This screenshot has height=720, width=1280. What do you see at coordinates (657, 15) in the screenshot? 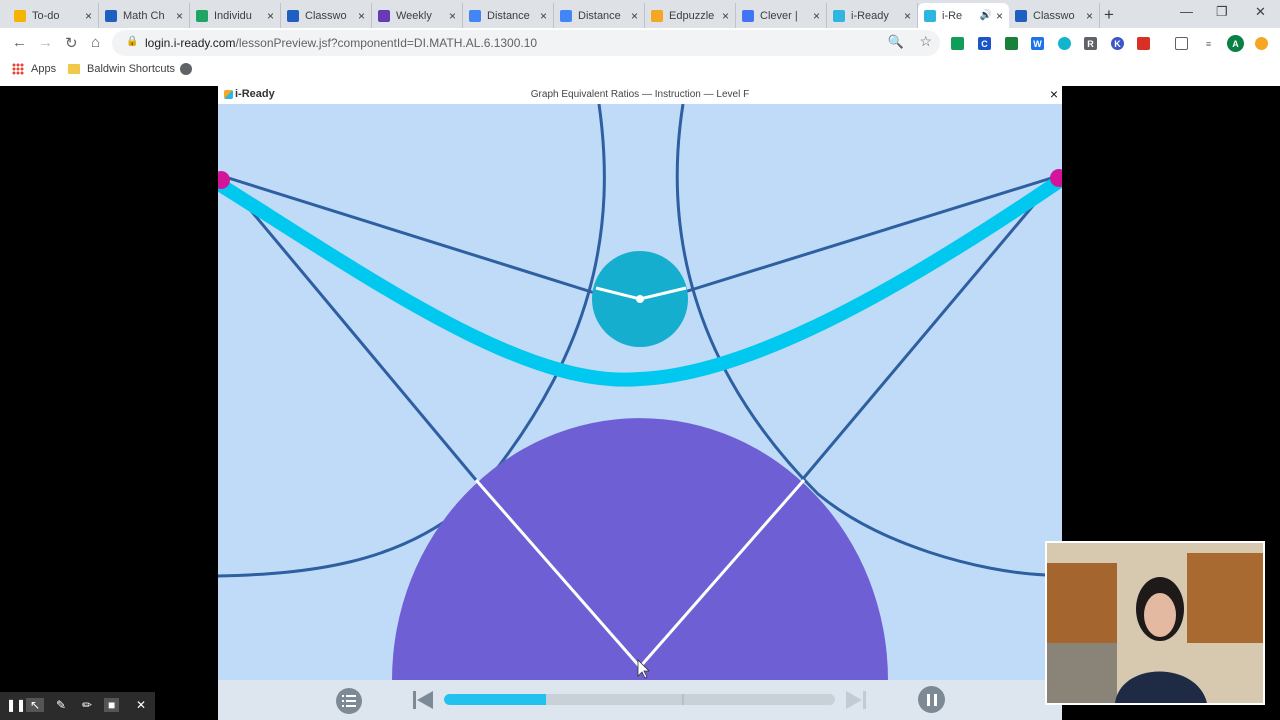
I see `edpuzzle-icon` at bounding box center [657, 15].